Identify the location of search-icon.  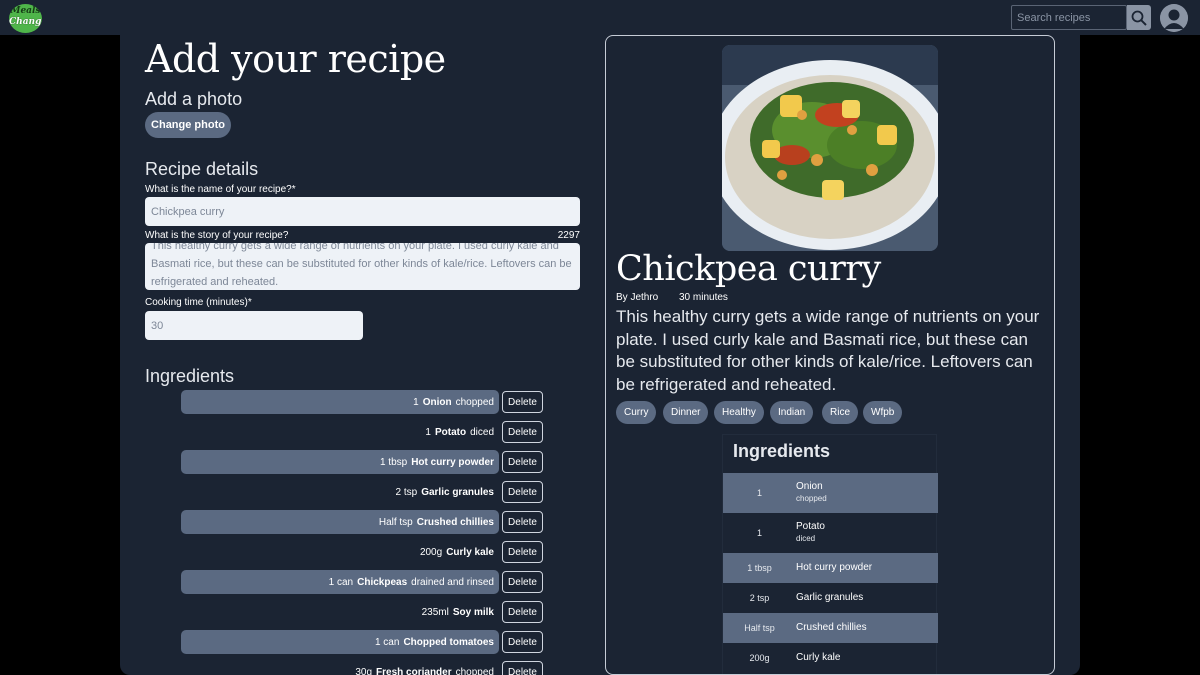
(1139, 18).